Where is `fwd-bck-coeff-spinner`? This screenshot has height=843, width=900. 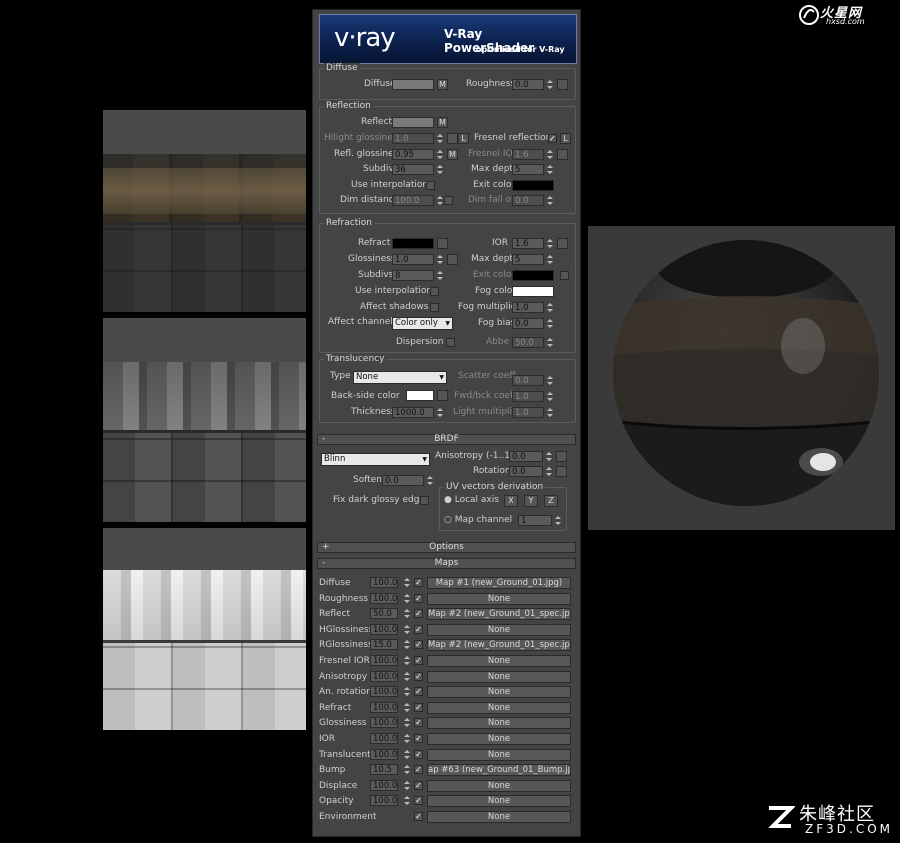
fwd-bck-coeff-spinner is located at coordinates (549, 396).